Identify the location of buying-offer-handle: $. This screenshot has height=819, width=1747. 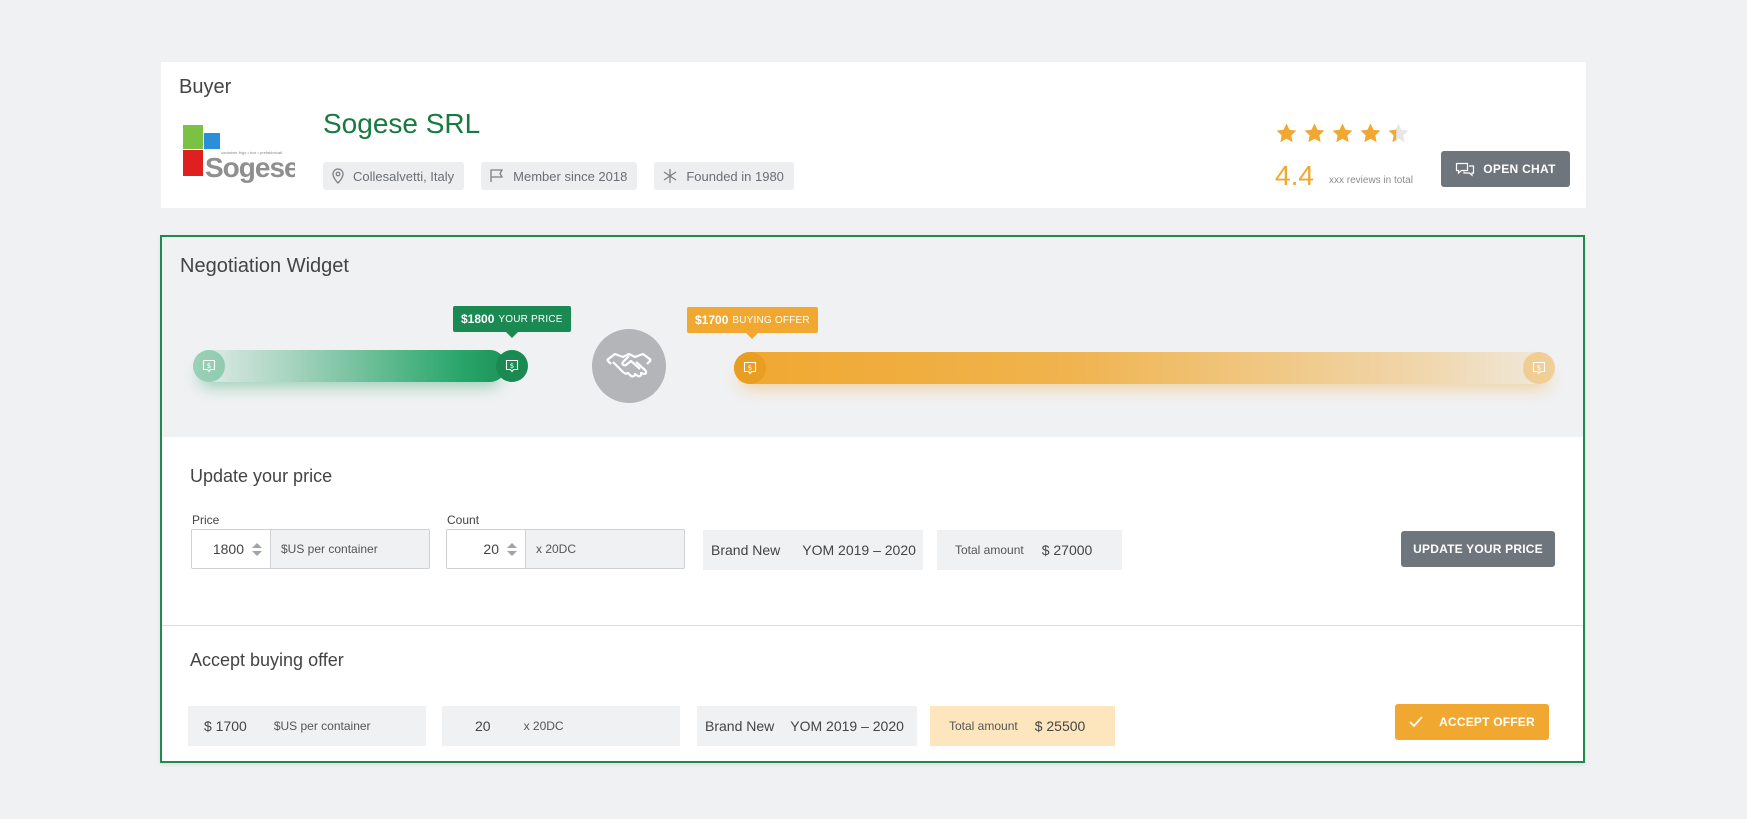
(750, 368).